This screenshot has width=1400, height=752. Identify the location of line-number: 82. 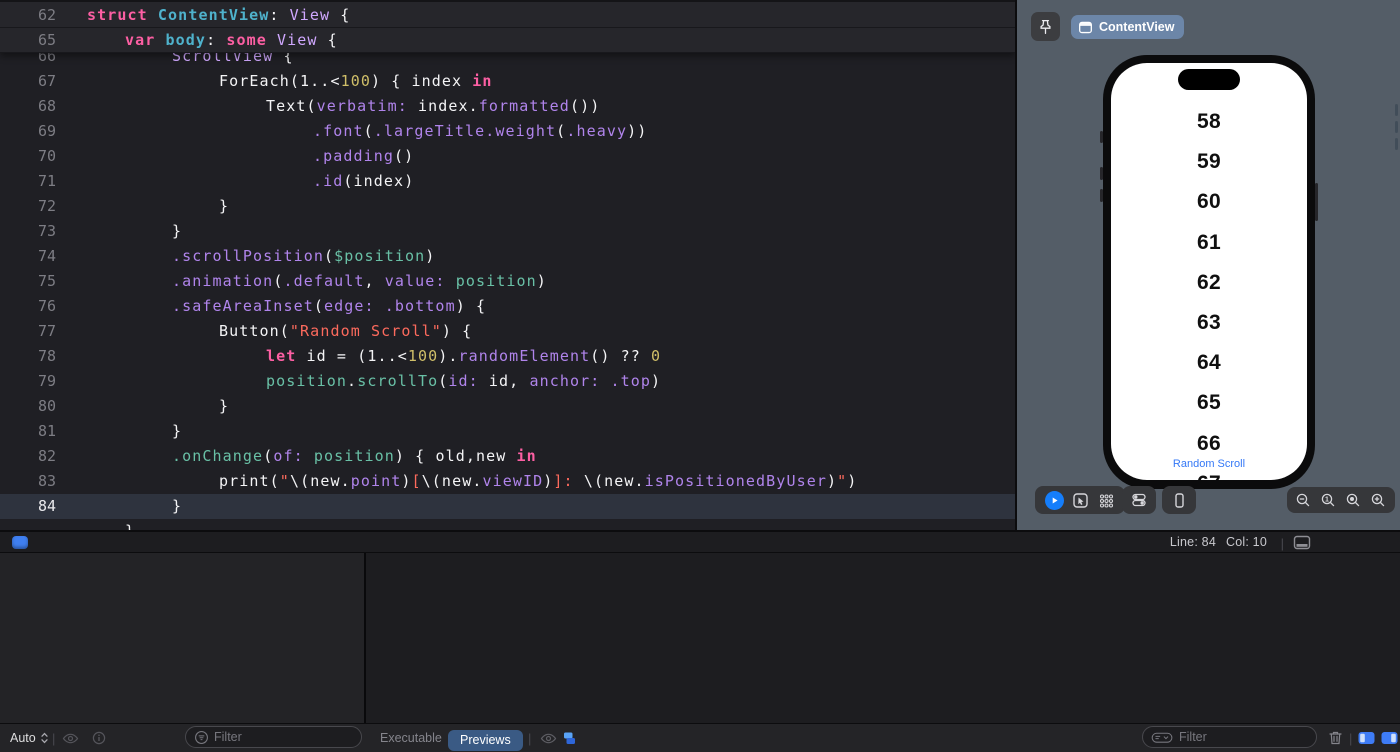
(28, 456).